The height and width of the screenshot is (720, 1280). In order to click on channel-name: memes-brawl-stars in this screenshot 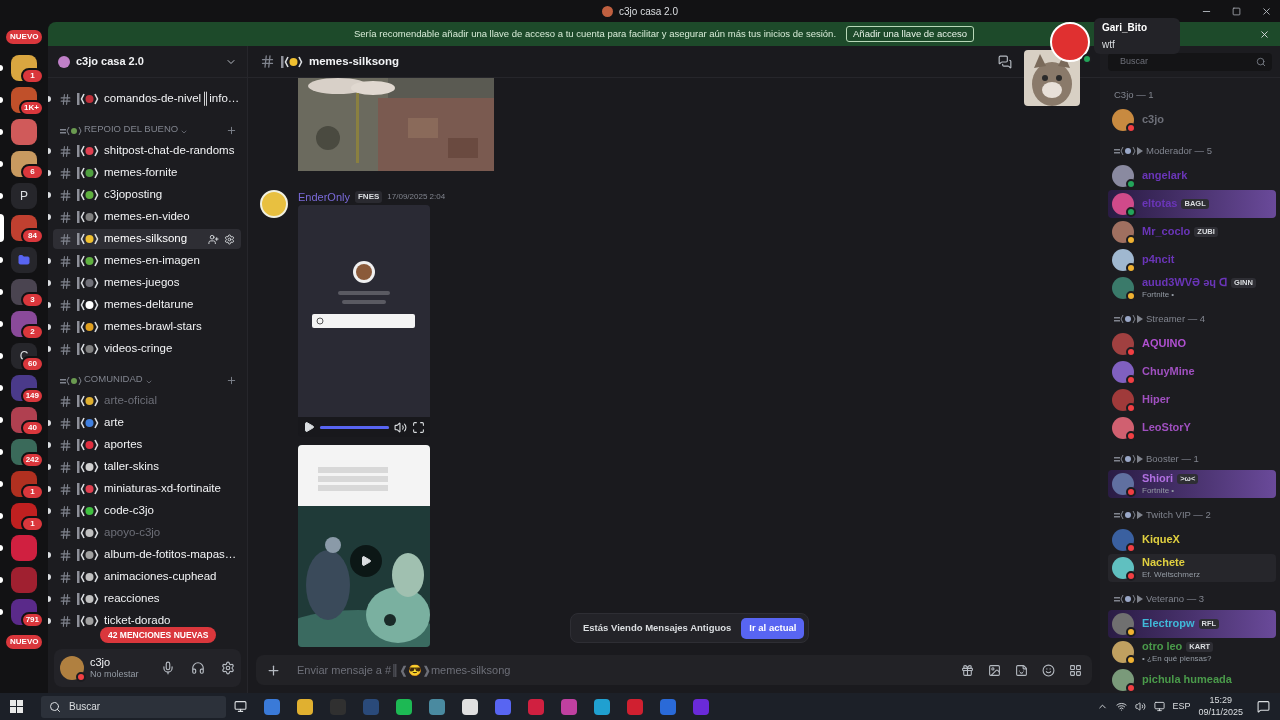, I will do `click(153, 327)`.